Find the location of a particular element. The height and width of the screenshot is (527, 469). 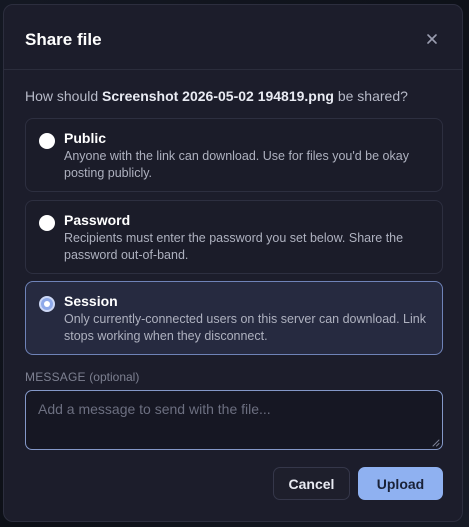

file-name: Screenshot 2026-05-02 194819.png is located at coordinates (218, 96).